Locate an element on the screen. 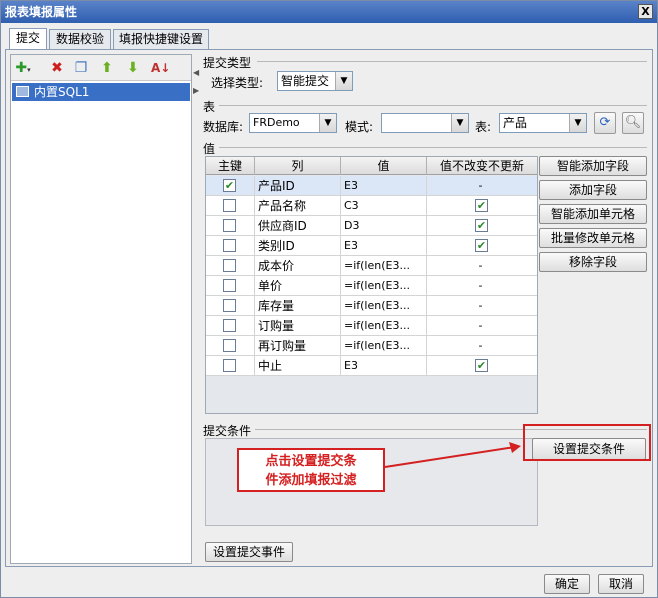 The image size is (658, 598). table-row: 单价 =if(len(E3... - is located at coordinates (371, 286).